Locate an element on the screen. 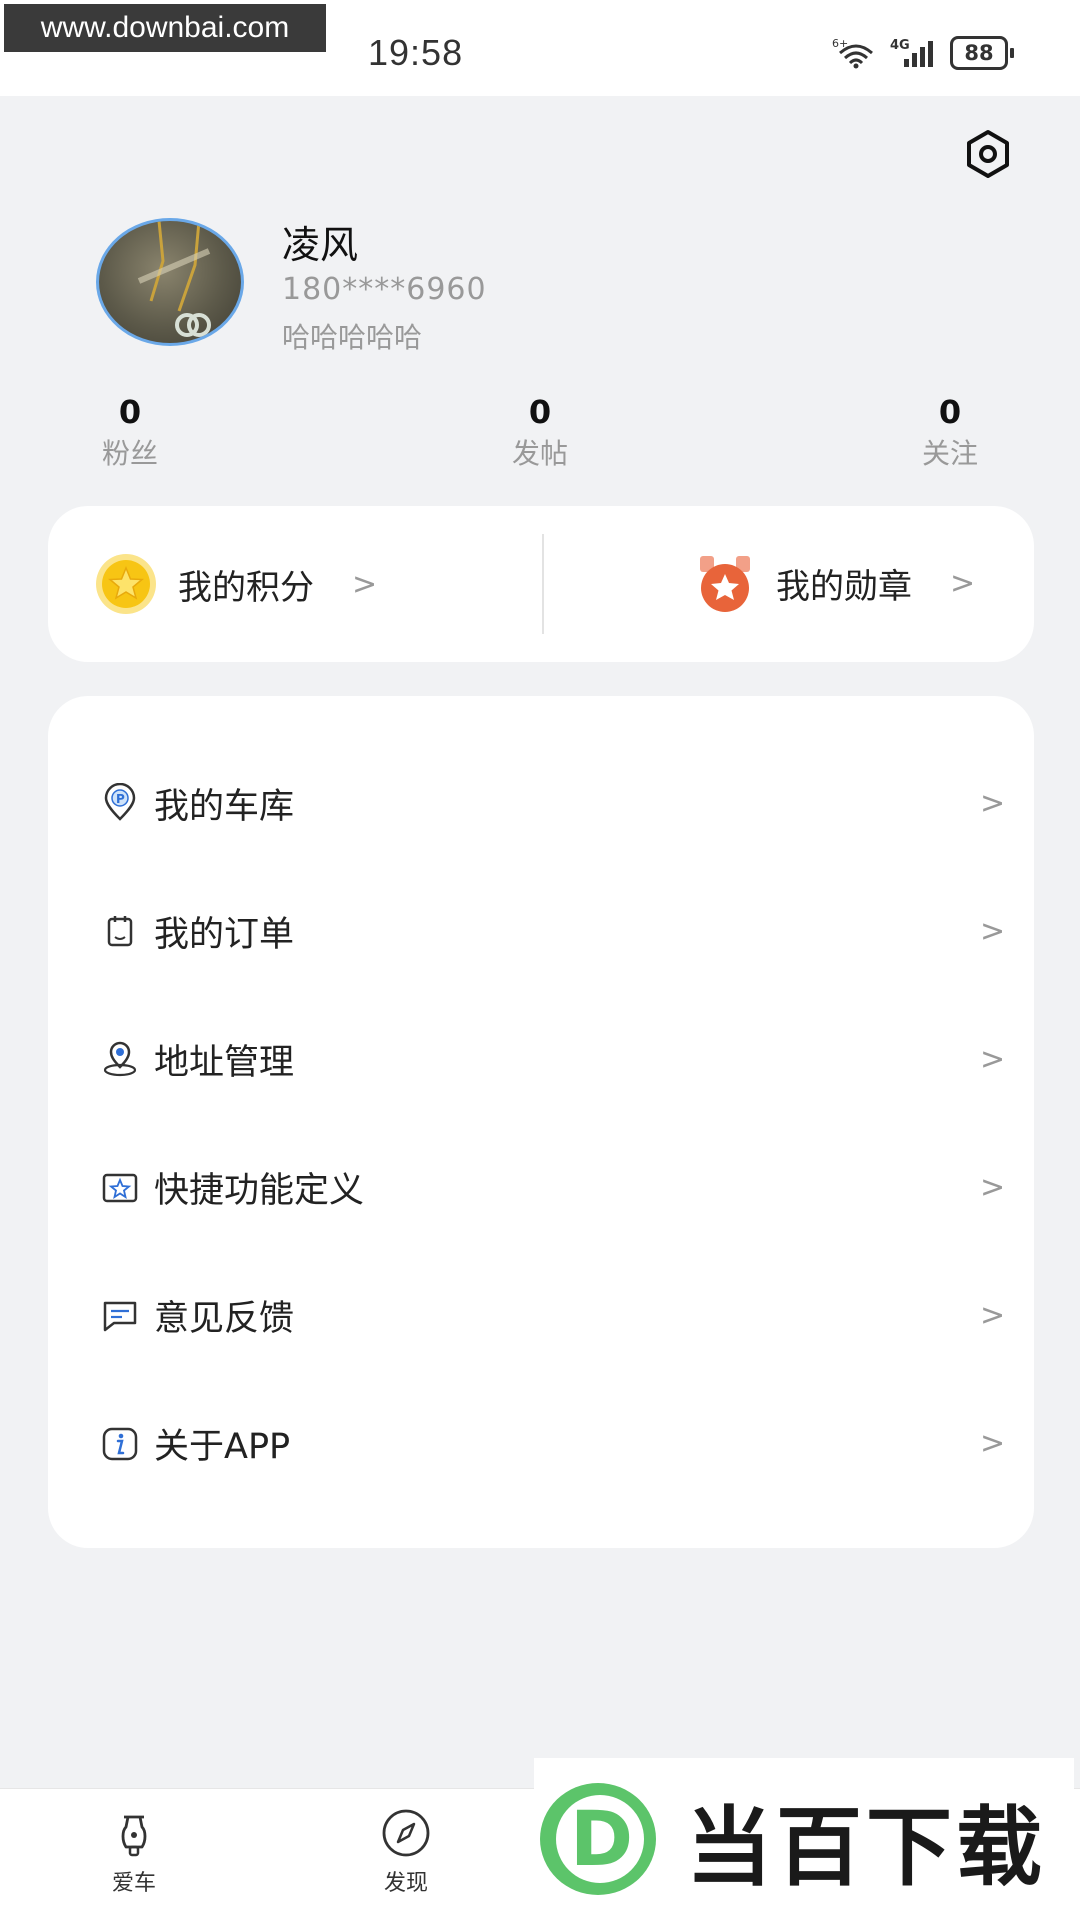 Image resolution: width=1080 pixels, height=1921 pixels. divider is located at coordinates (543, 584).